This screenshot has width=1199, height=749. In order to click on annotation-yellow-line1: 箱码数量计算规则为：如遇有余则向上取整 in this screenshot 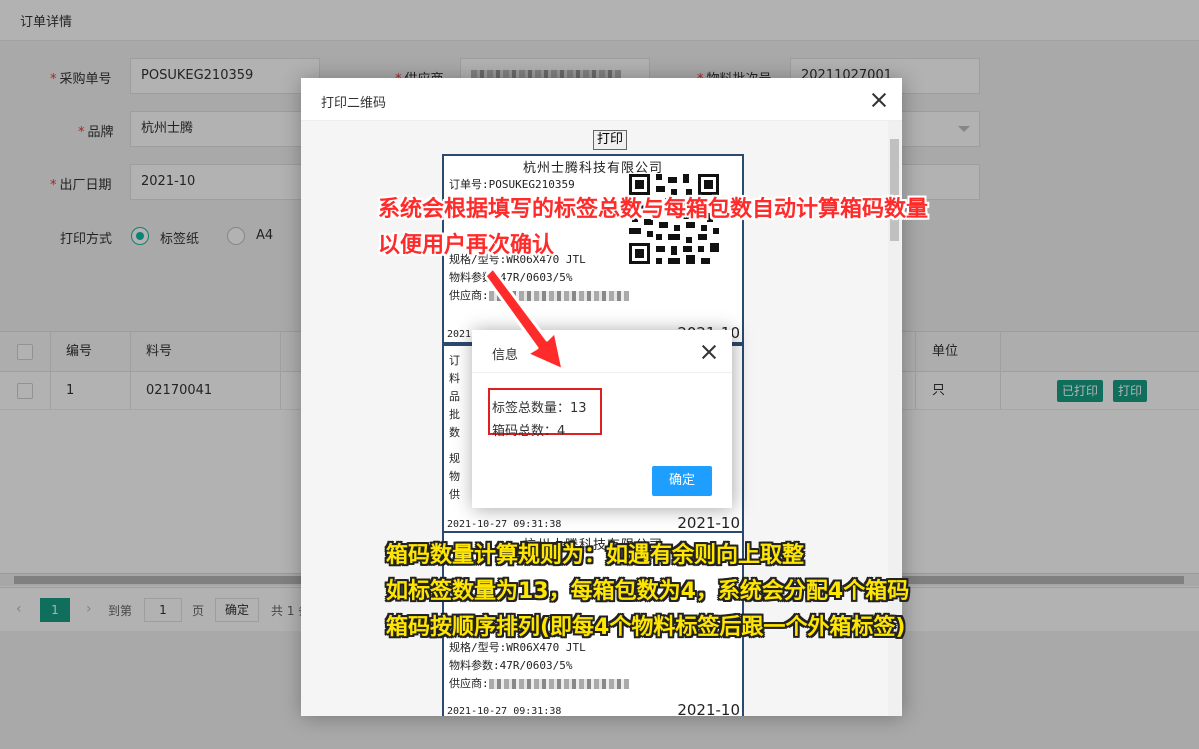, I will do `click(595, 555)`.